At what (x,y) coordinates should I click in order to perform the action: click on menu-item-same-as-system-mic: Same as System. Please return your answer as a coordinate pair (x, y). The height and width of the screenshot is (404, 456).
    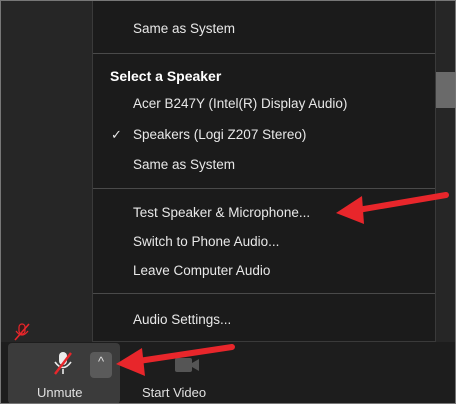
    Looking at the image, I should click on (184, 28).